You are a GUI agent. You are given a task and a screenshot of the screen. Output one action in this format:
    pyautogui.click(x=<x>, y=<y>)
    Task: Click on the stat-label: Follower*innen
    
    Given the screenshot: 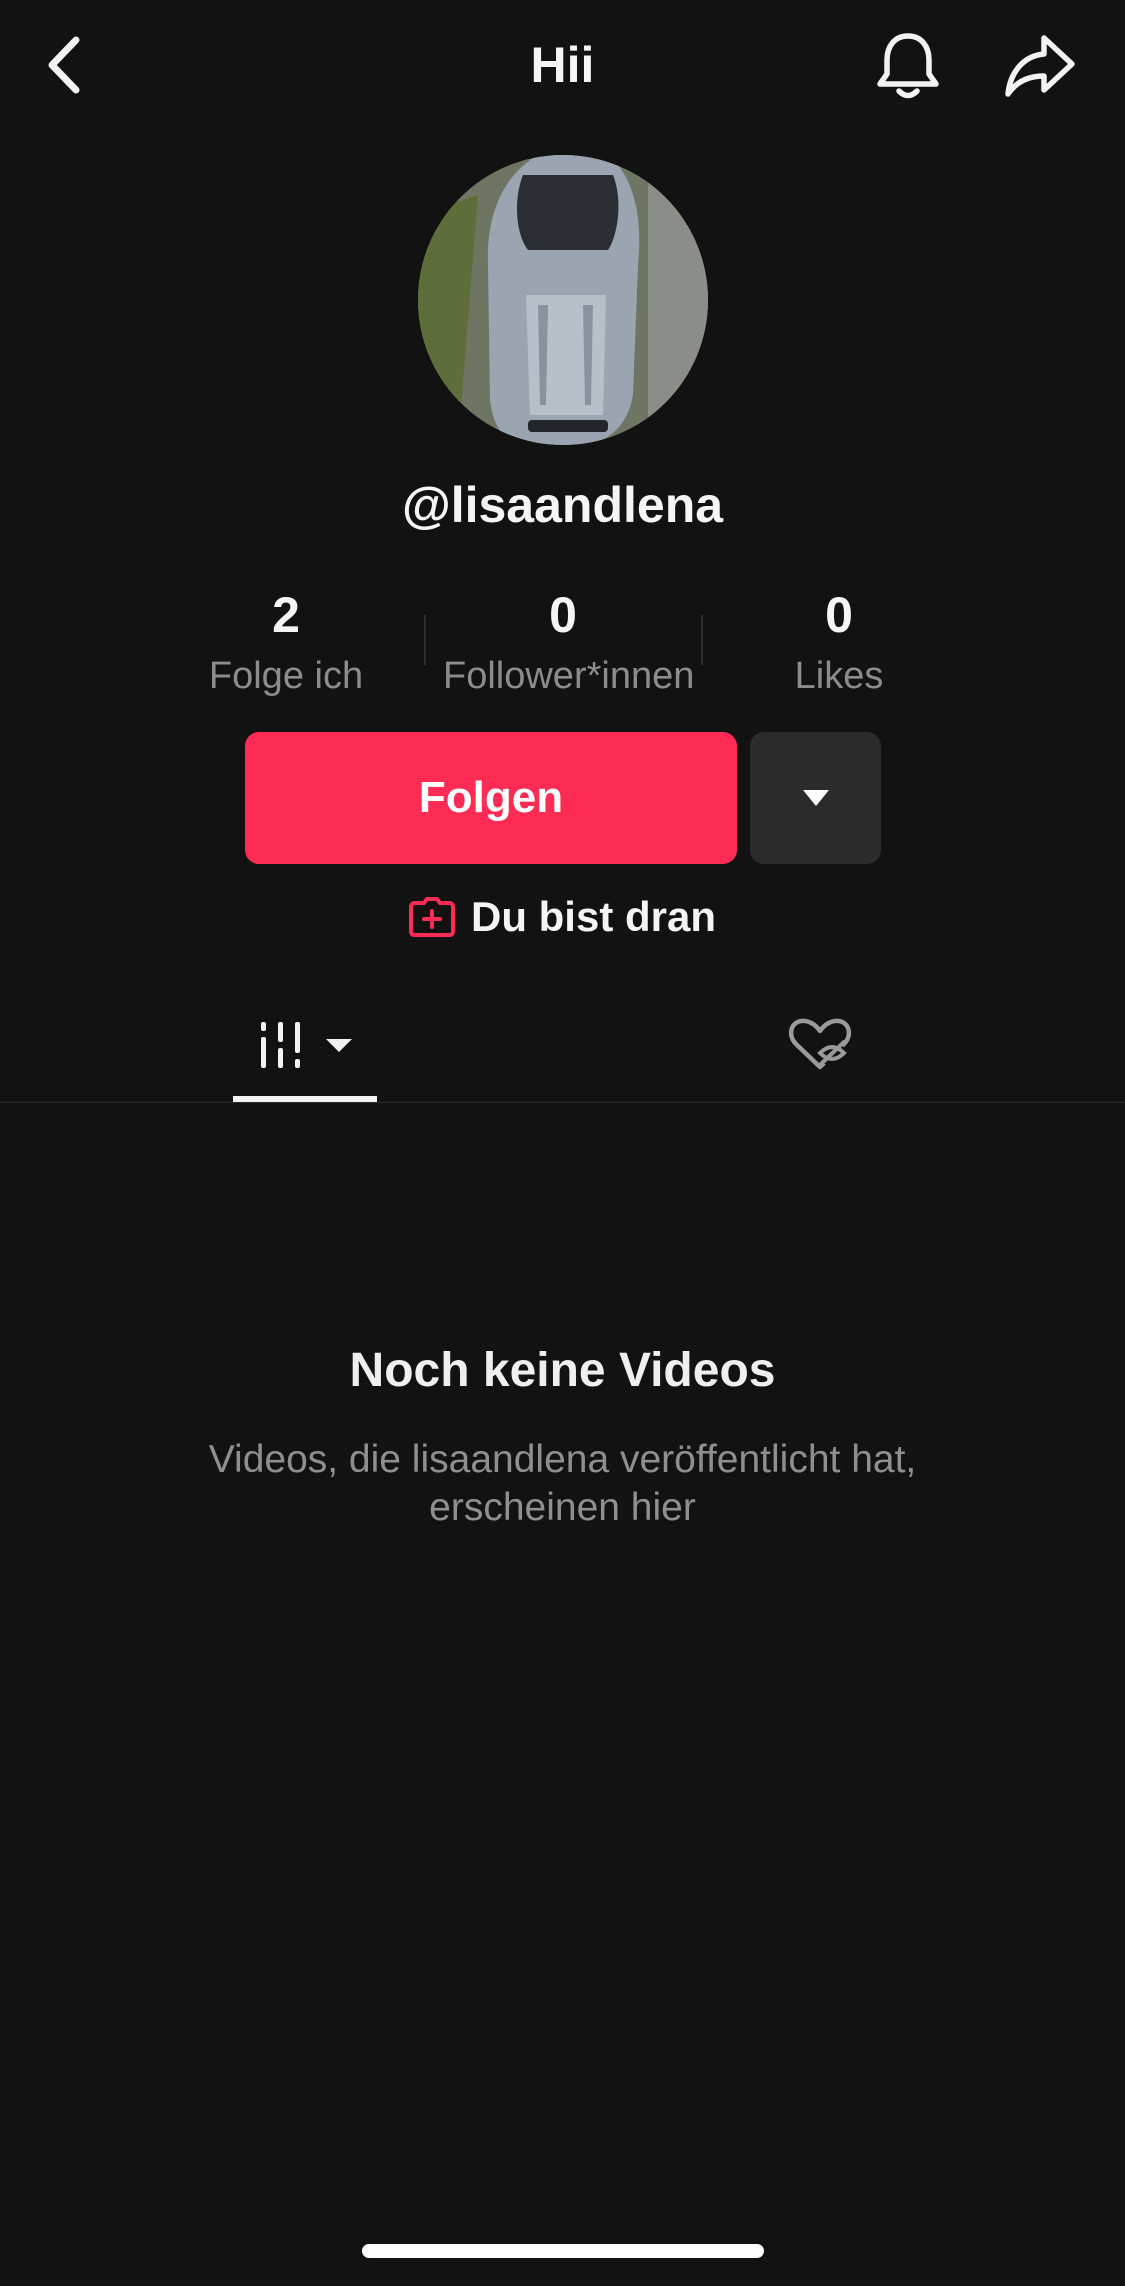 What is the action you would take?
    pyautogui.click(x=569, y=676)
    